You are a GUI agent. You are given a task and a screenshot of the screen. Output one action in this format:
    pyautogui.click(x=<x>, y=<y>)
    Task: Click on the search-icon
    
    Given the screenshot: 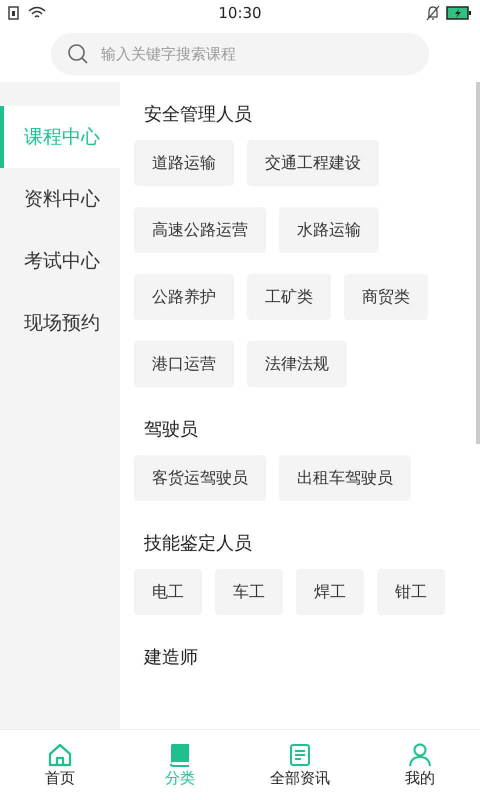 What is the action you would take?
    pyautogui.click(x=78, y=54)
    